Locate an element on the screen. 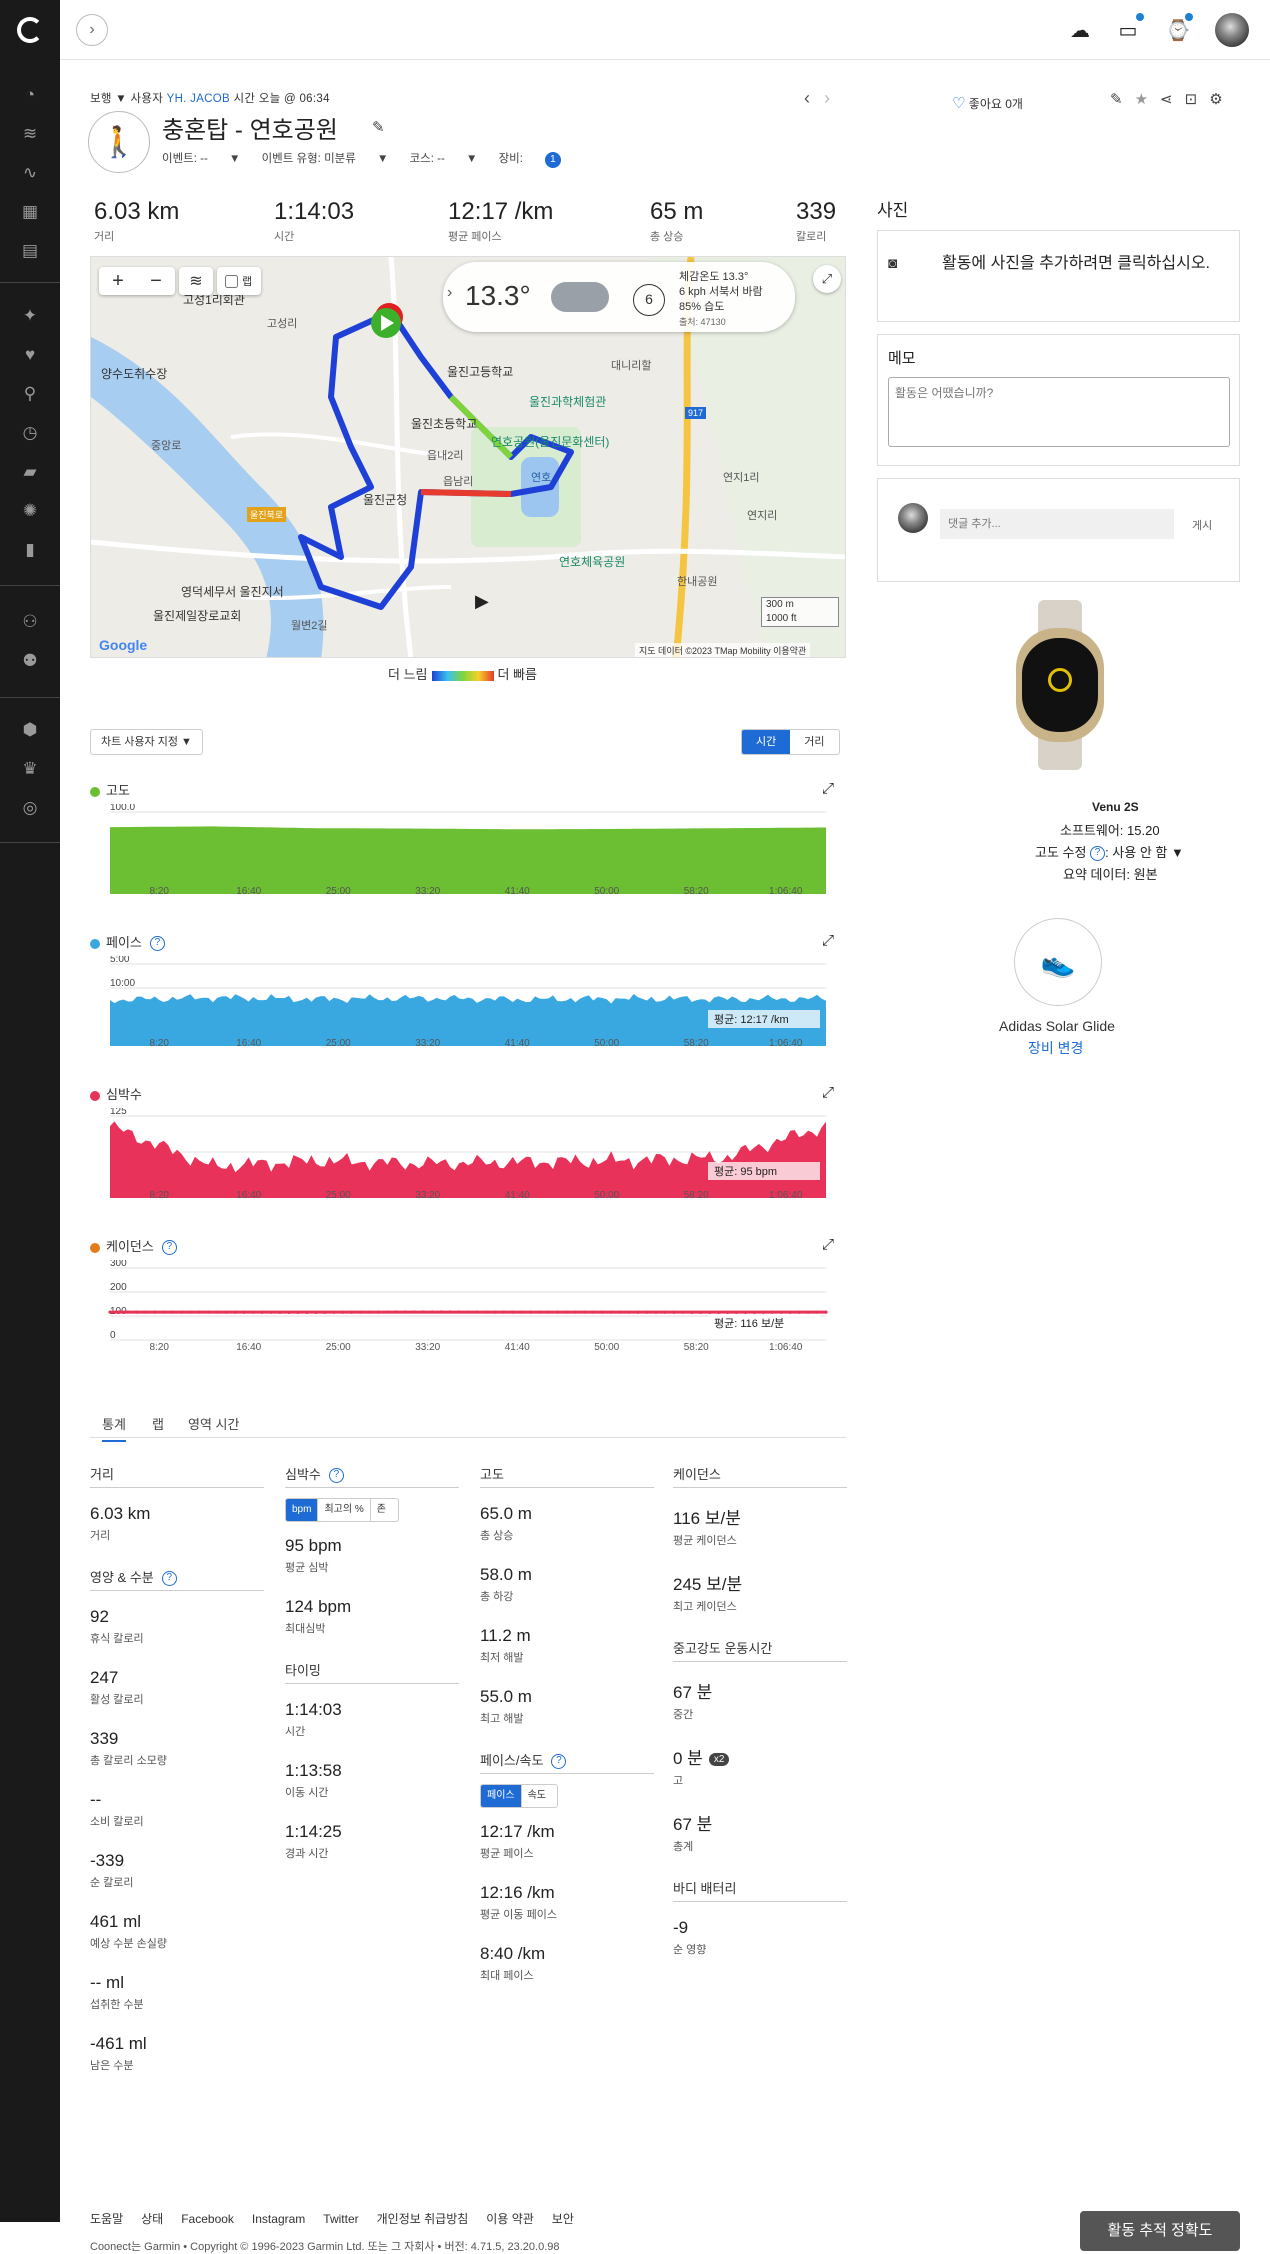 The height and width of the screenshot is (2254, 1270). prev-activity-icon: ‹ is located at coordinates (814, 98).